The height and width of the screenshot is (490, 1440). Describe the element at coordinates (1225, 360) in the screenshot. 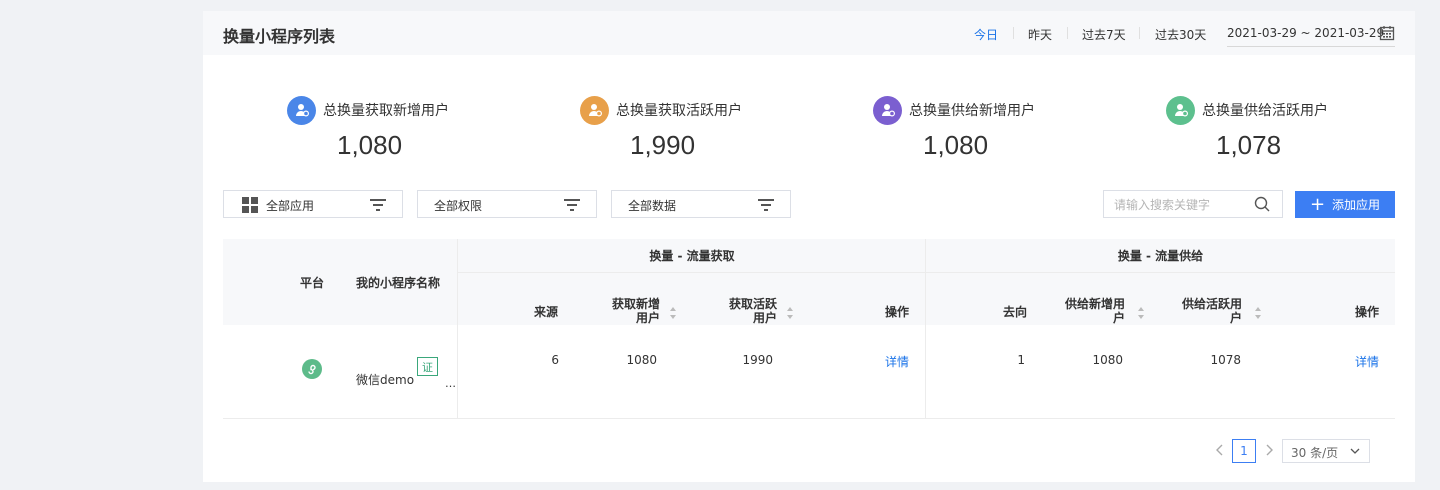

I see `cell-supply-active: 1078` at that location.